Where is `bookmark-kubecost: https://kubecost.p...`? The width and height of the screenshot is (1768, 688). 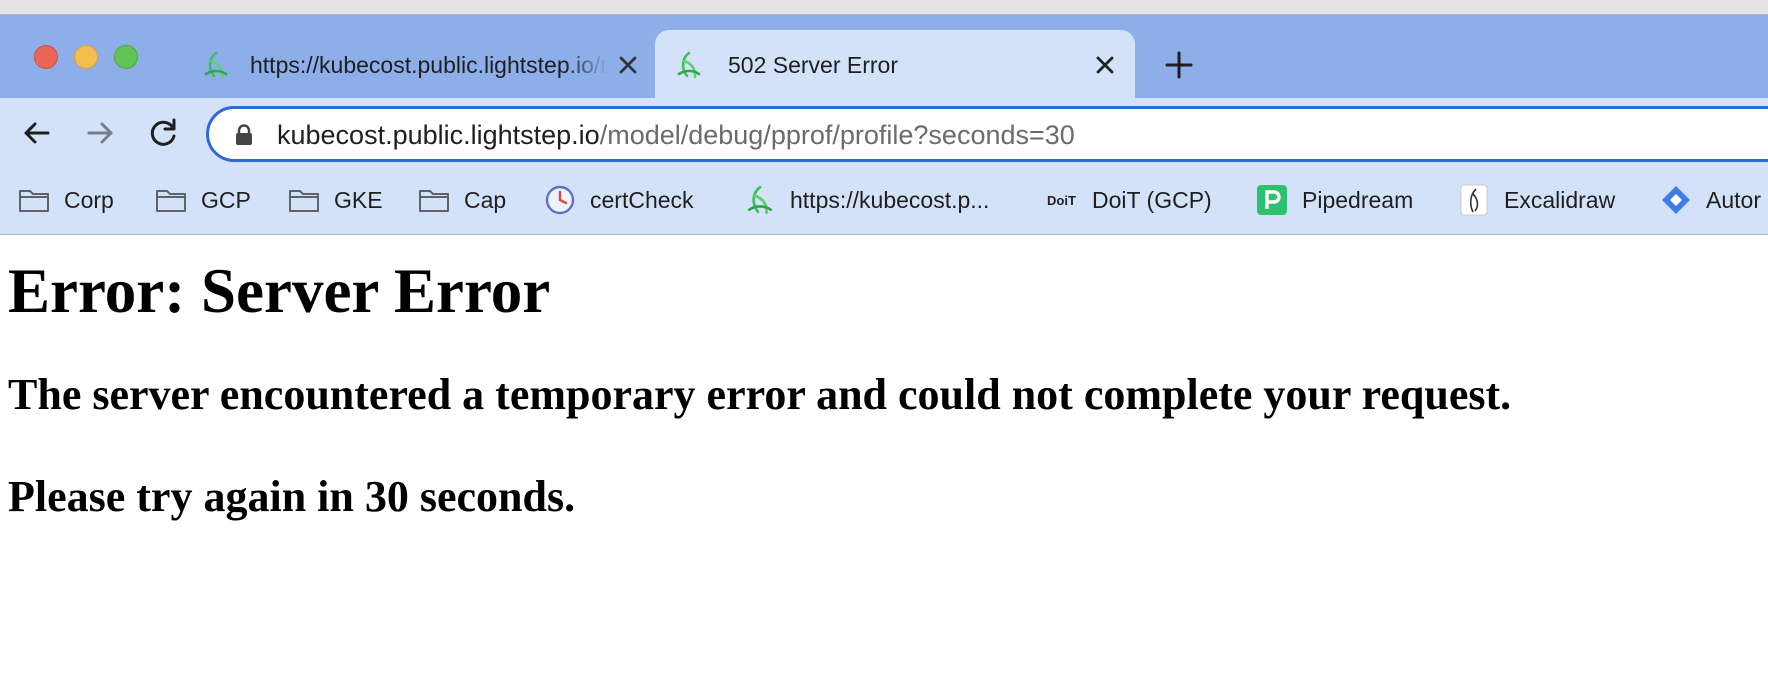 bookmark-kubecost: https://kubecost.p... is located at coordinates (866, 200).